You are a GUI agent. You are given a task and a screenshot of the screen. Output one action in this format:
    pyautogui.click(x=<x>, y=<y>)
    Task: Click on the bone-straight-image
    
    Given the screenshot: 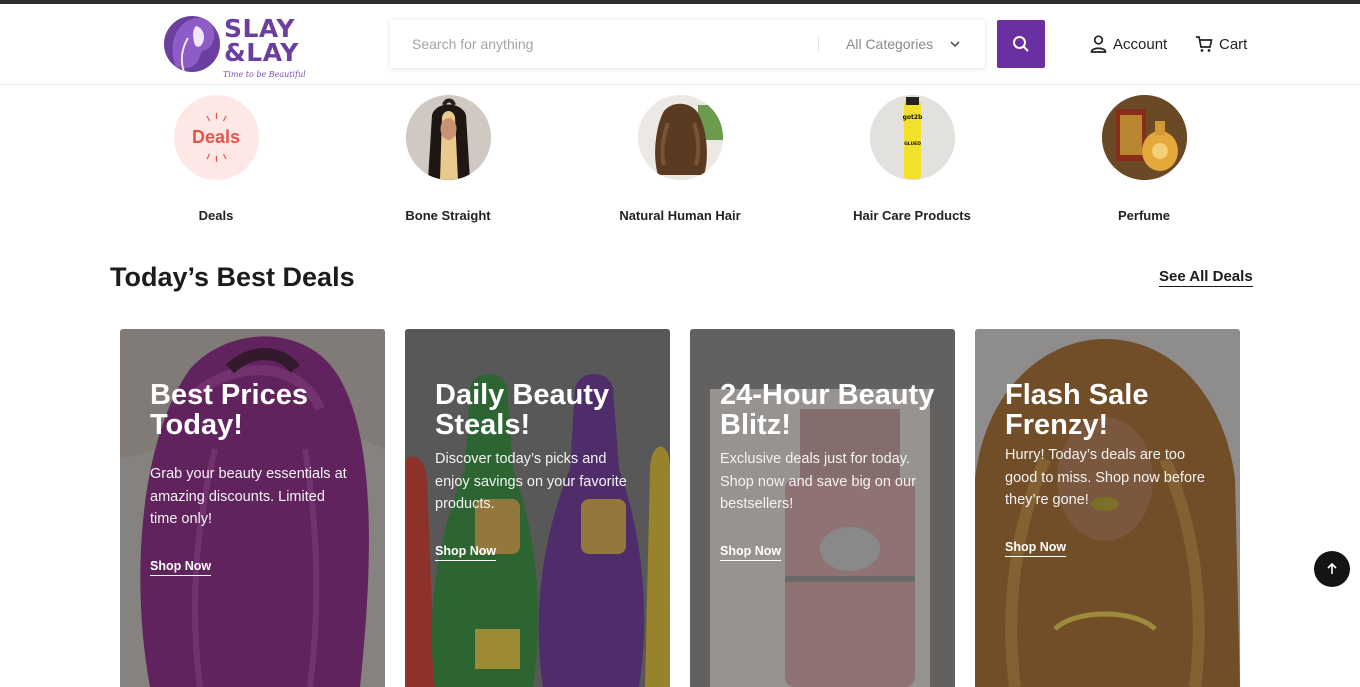 What is the action you would take?
    pyautogui.click(x=448, y=137)
    